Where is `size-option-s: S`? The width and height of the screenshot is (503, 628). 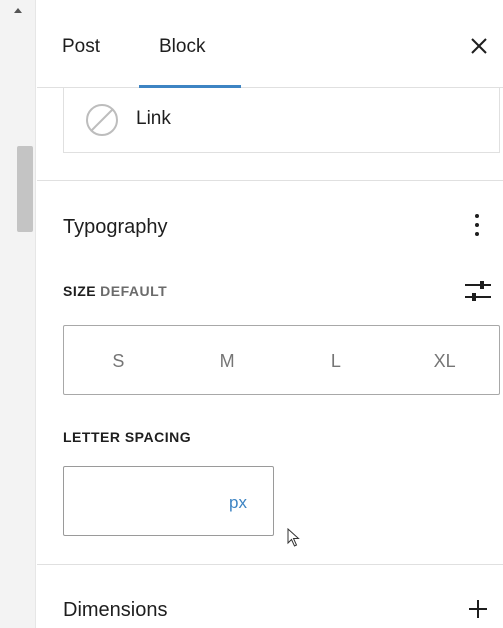
size-option-s: S is located at coordinates (118, 360).